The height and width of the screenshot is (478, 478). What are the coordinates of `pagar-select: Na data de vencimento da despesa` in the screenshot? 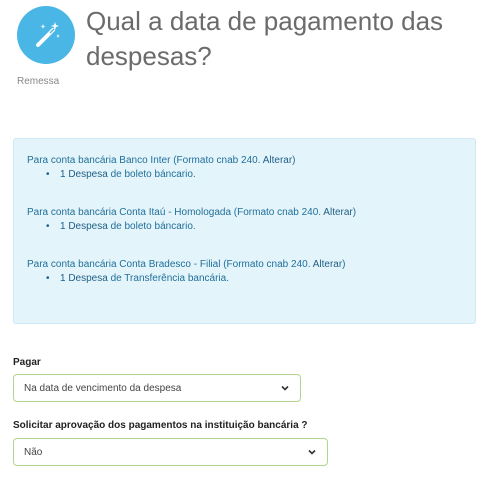 It's located at (157, 388).